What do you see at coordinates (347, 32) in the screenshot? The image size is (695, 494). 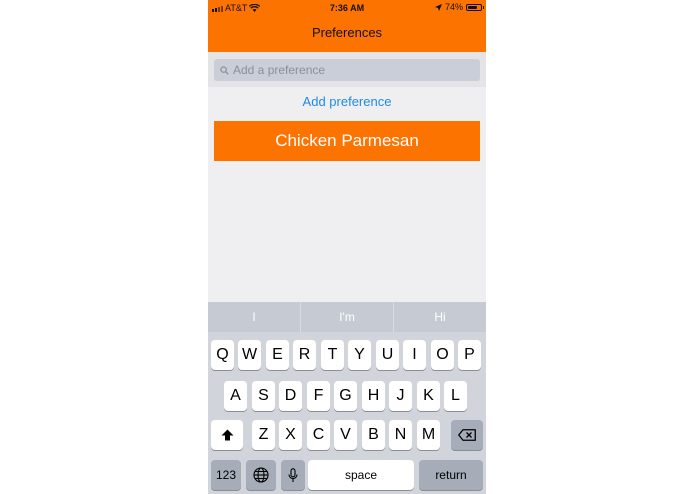 I see `page-title: Preferences` at bounding box center [347, 32].